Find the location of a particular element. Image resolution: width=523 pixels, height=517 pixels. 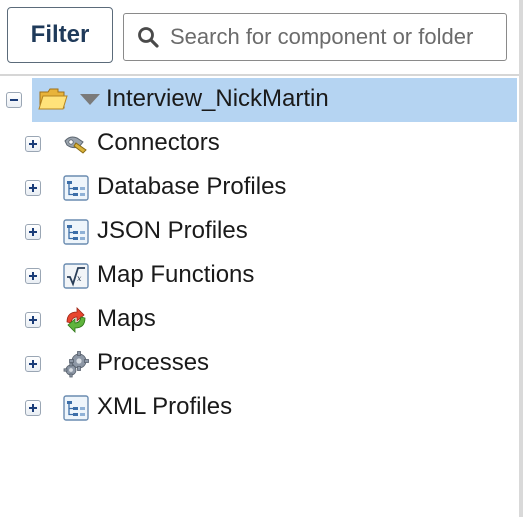

tree-item-processes: Processes is located at coordinates (259, 364).